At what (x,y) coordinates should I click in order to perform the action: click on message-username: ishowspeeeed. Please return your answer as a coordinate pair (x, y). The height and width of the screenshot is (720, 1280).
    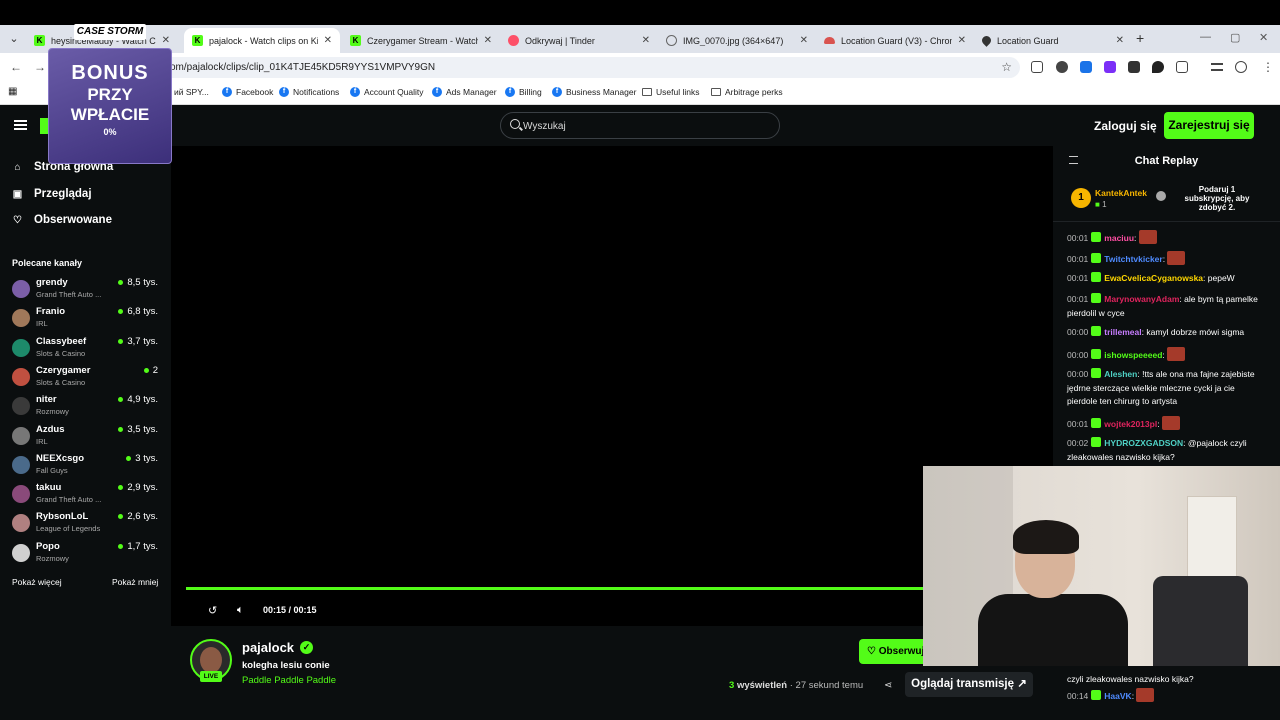
    Looking at the image, I should click on (1133, 355).